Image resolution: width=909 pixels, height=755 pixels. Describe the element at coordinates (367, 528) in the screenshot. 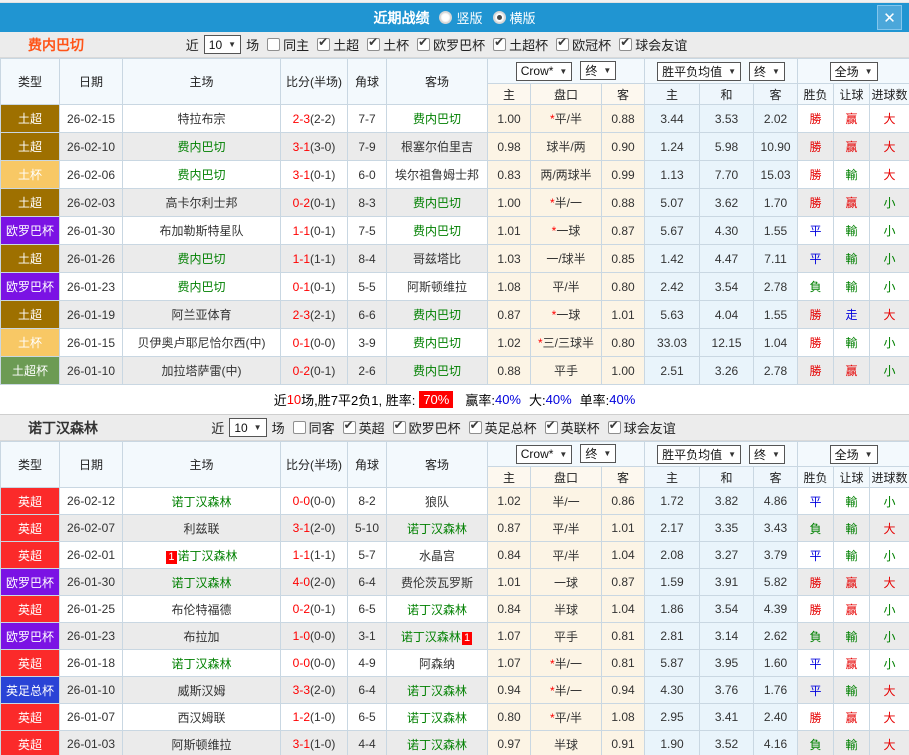

I see `corners: 5-10` at that location.